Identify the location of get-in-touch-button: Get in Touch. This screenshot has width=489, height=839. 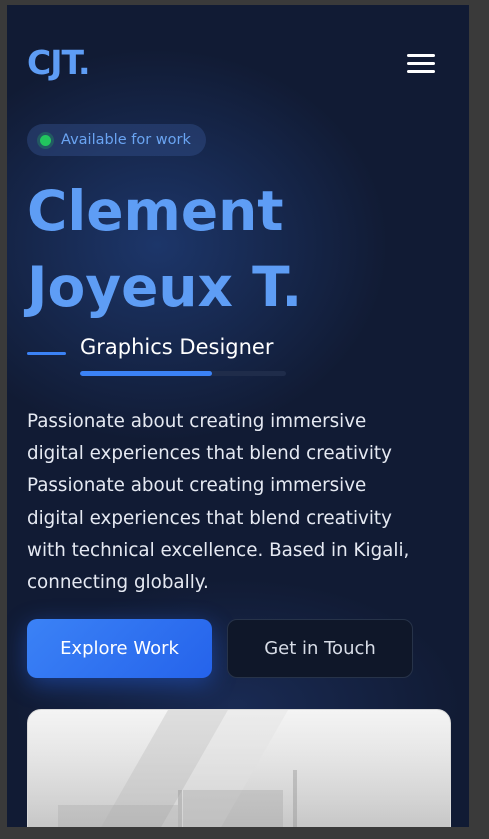
(320, 648).